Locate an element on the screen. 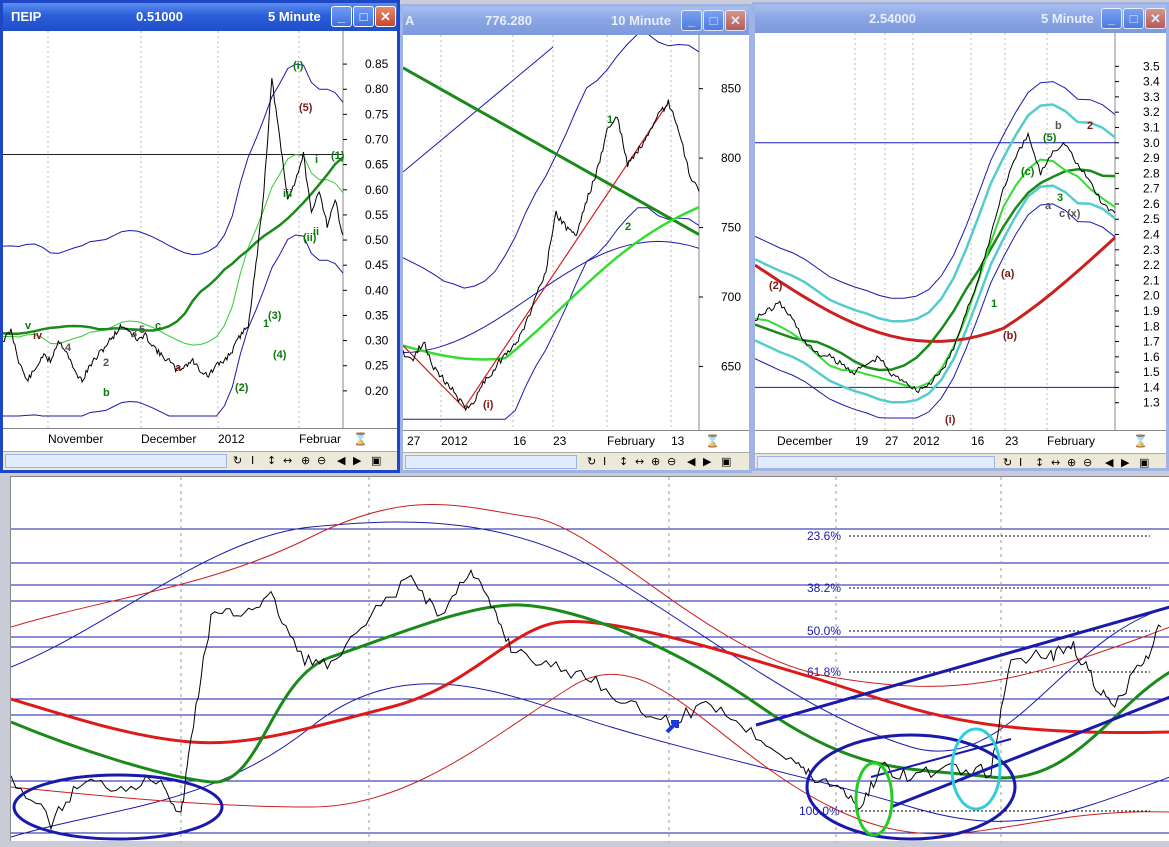  y-tick-label: 700 is located at coordinates (731, 297).